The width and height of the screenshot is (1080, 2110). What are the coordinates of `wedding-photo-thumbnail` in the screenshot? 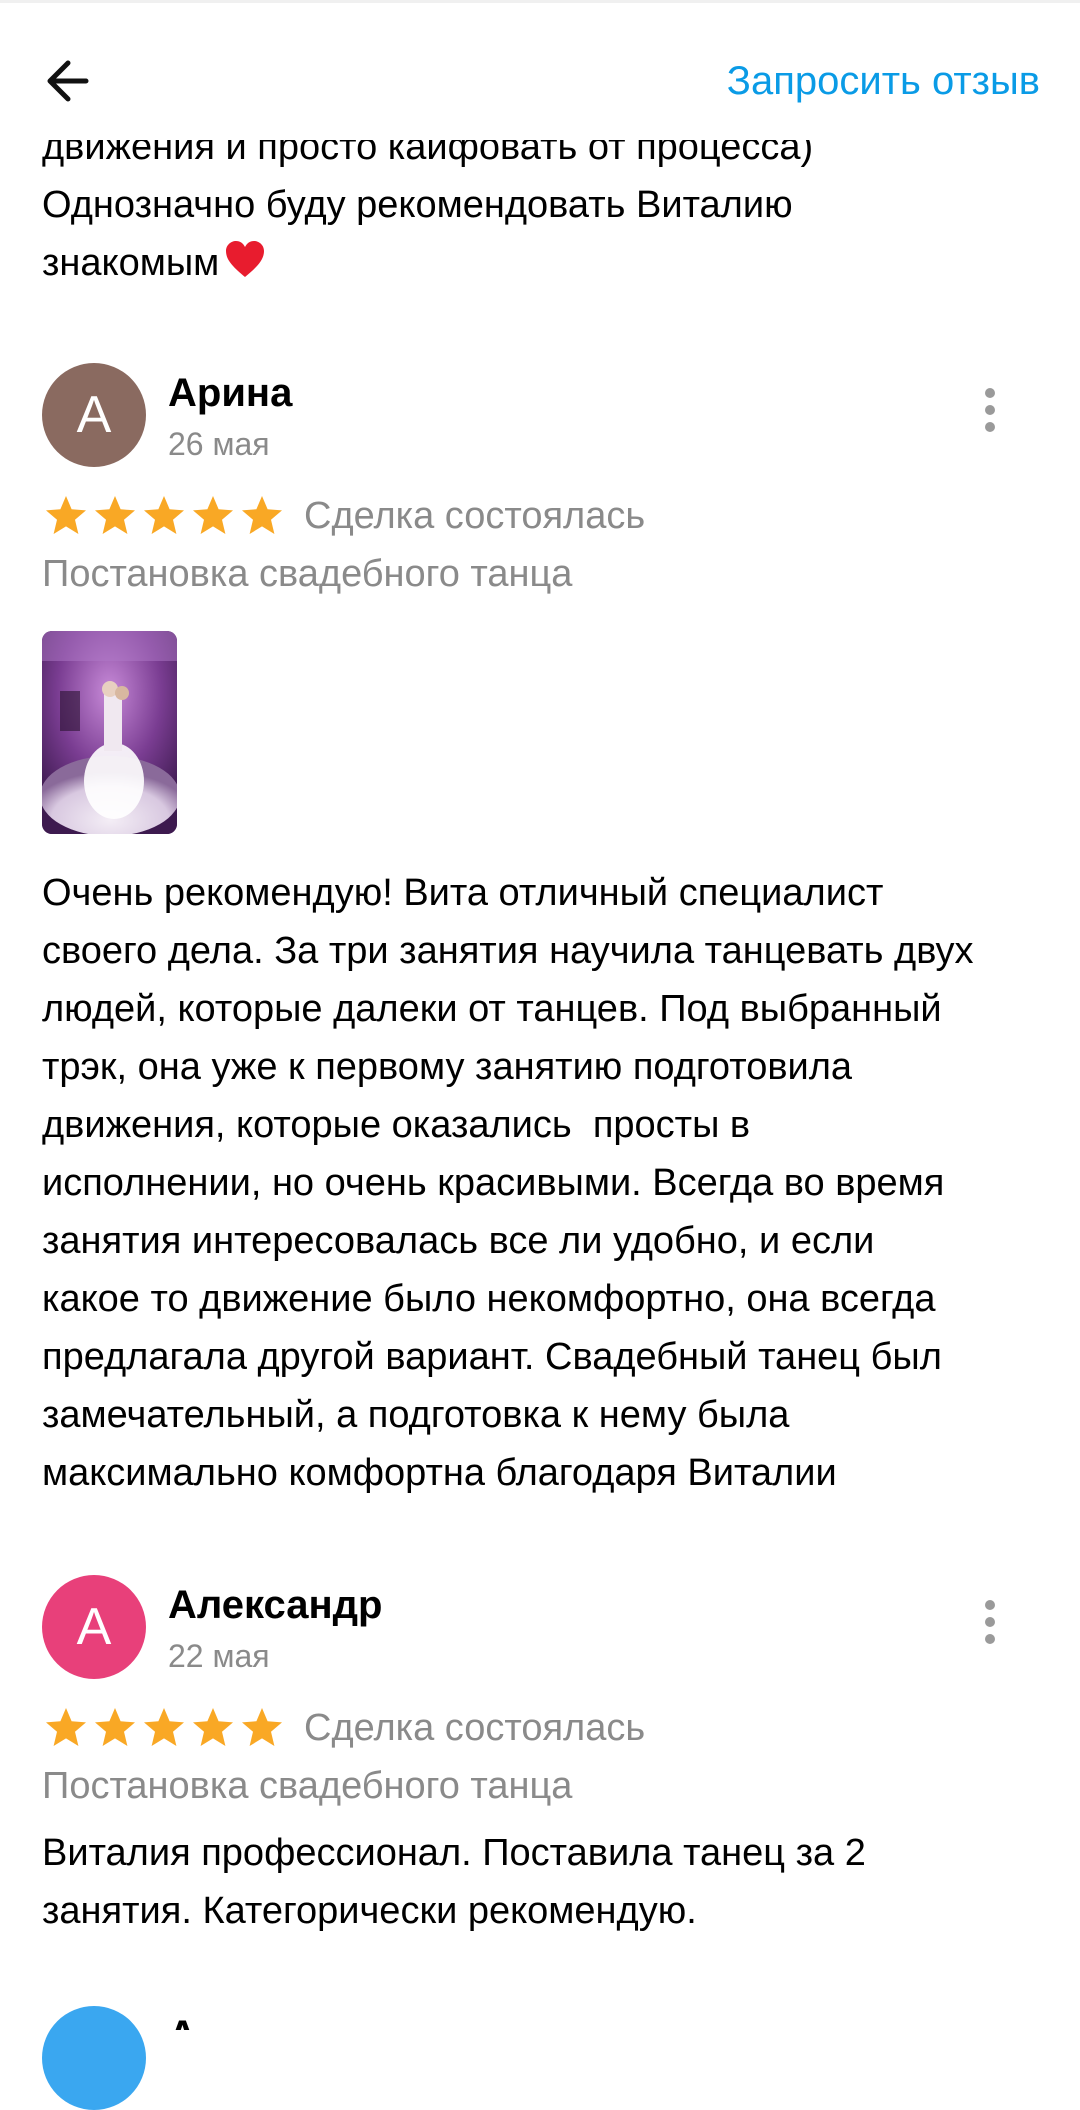 It's located at (109, 732).